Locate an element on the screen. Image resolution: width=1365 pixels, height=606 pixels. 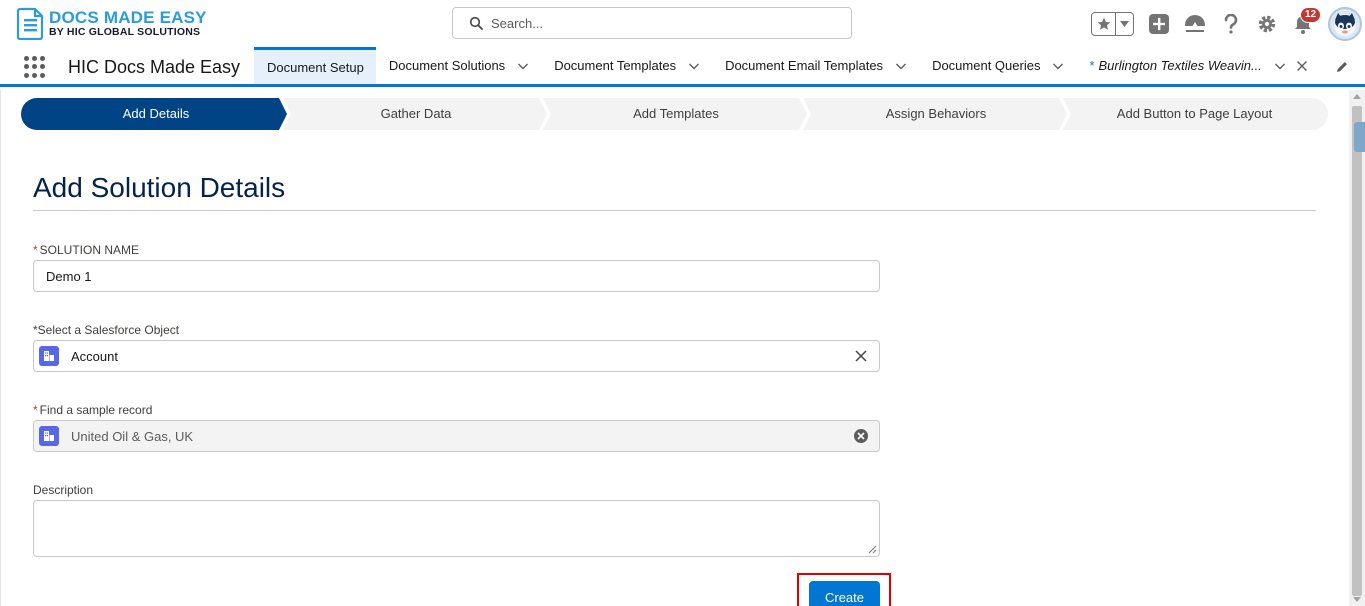
star-icon is located at coordinates (1104, 24).